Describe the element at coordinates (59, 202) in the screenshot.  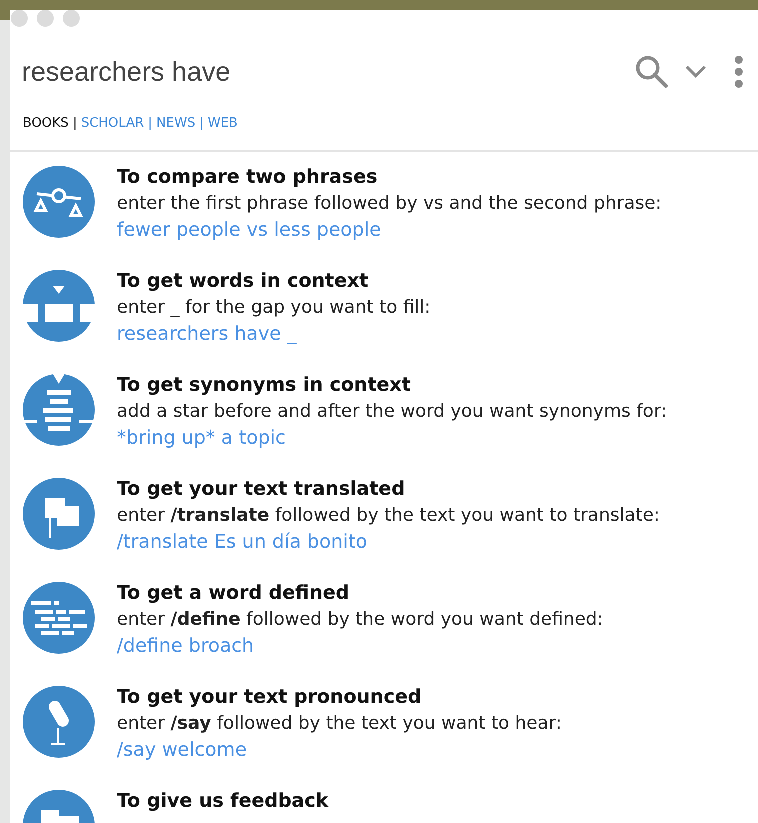
I see `balance-scale-icon` at that location.